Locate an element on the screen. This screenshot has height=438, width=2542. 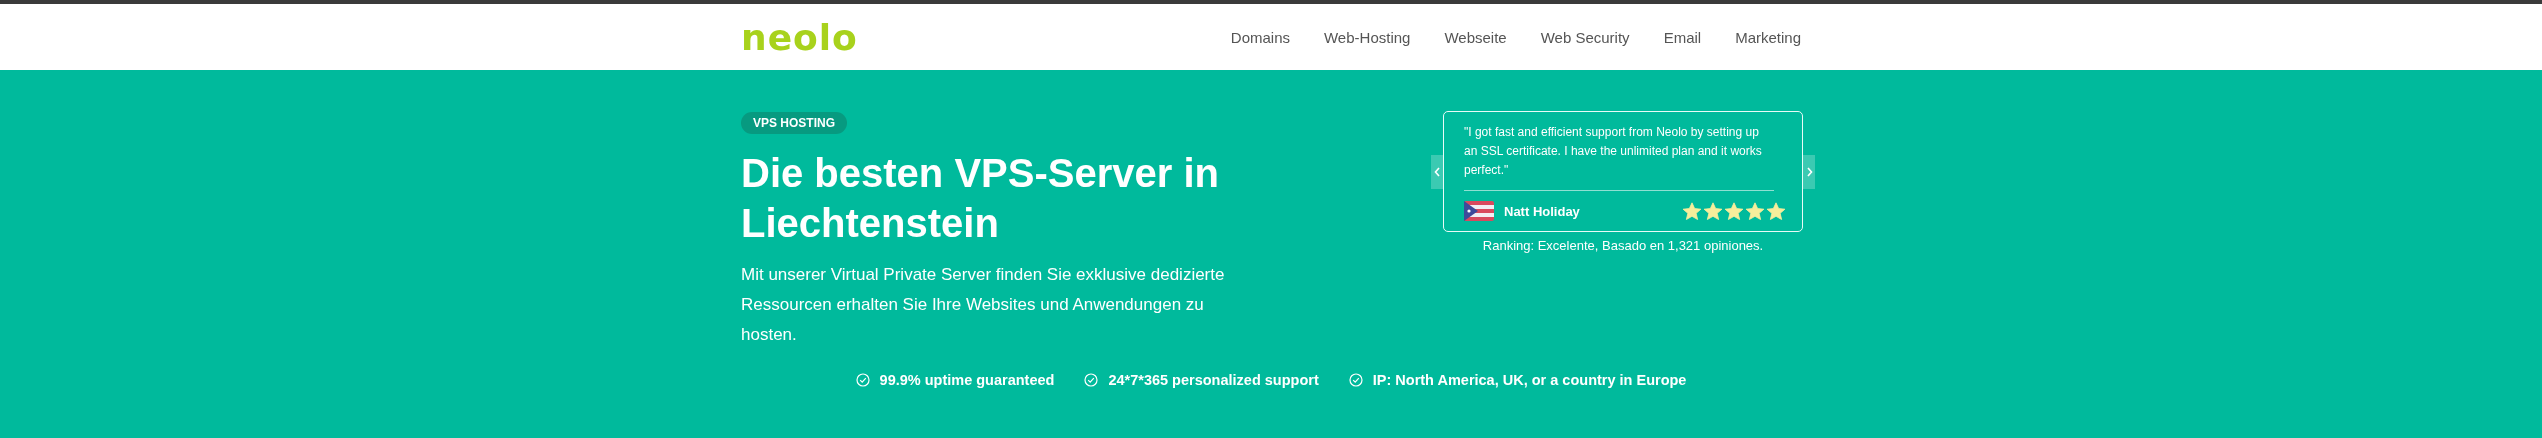
feature-text: IP: North America, UK, or a country in Europe is located at coordinates (1529, 380).